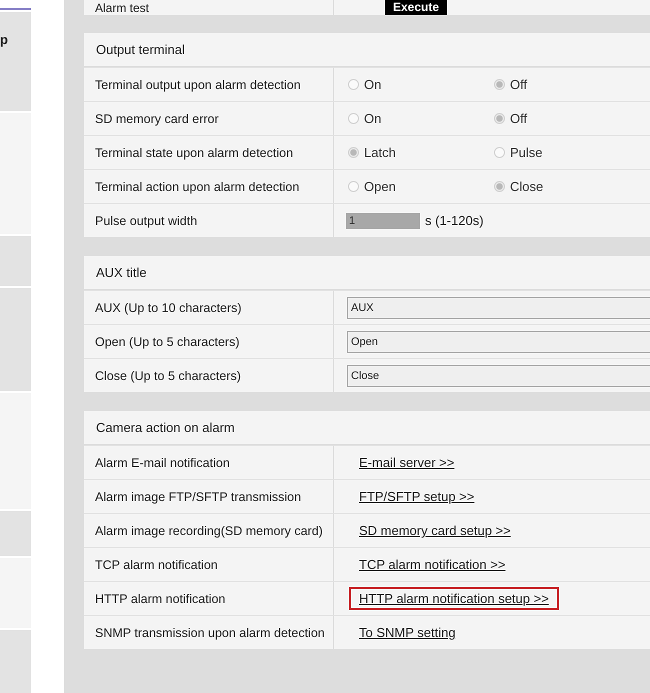 Image resolution: width=650 pixels, height=693 pixels. Describe the element at coordinates (454, 220) in the screenshot. I see `unit-label: s (1-120s)` at that location.